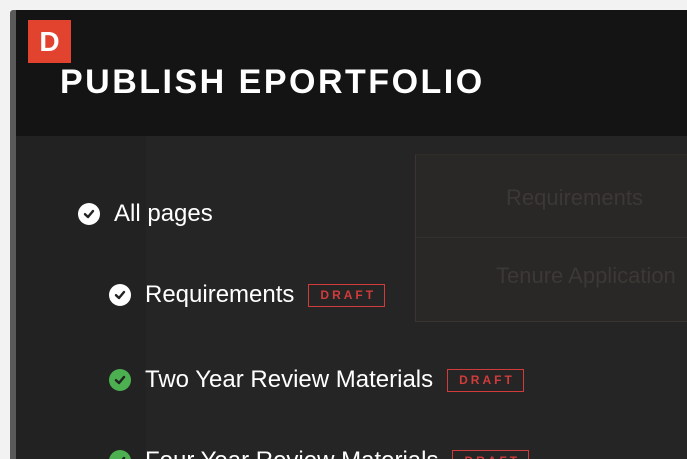 Image resolution: width=687 pixels, height=459 pixels. I want to click on background-page-list: Requirements Tenure Application, so click(551, 238).